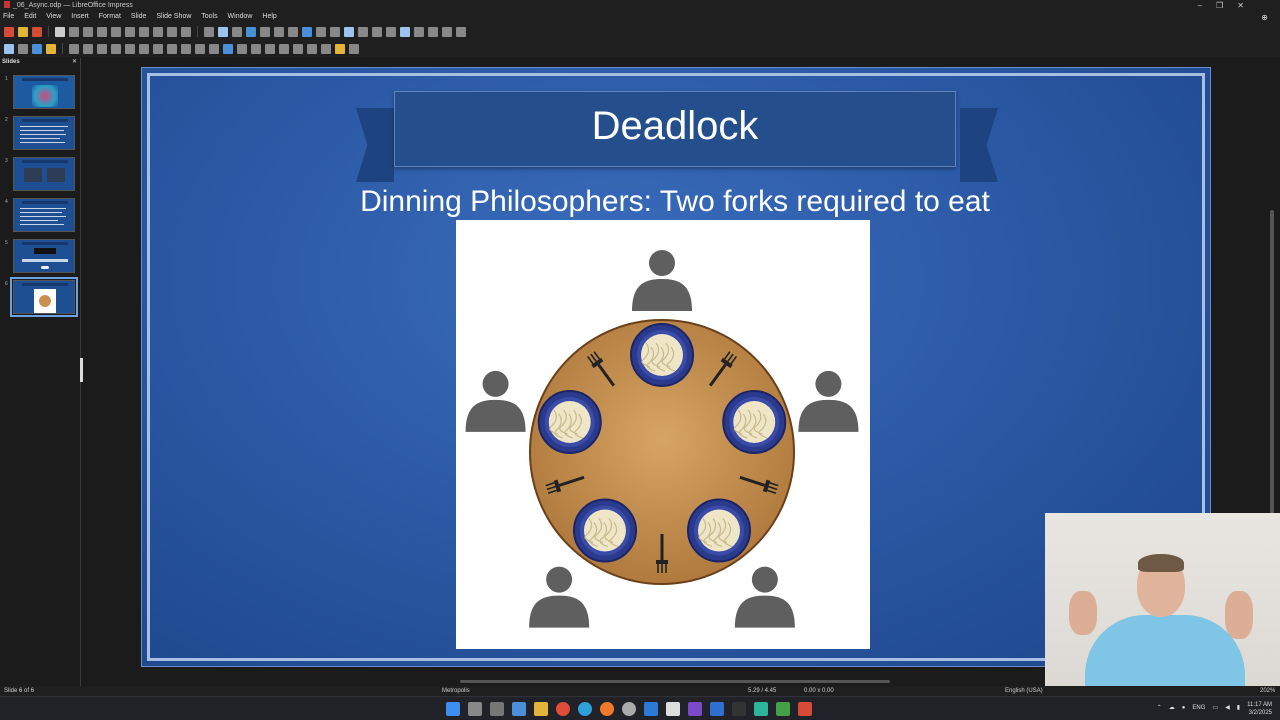  What do you see at coordinates (453, 709) in the screenshot?
I see `start-icon` at bounding box center [453, 709].